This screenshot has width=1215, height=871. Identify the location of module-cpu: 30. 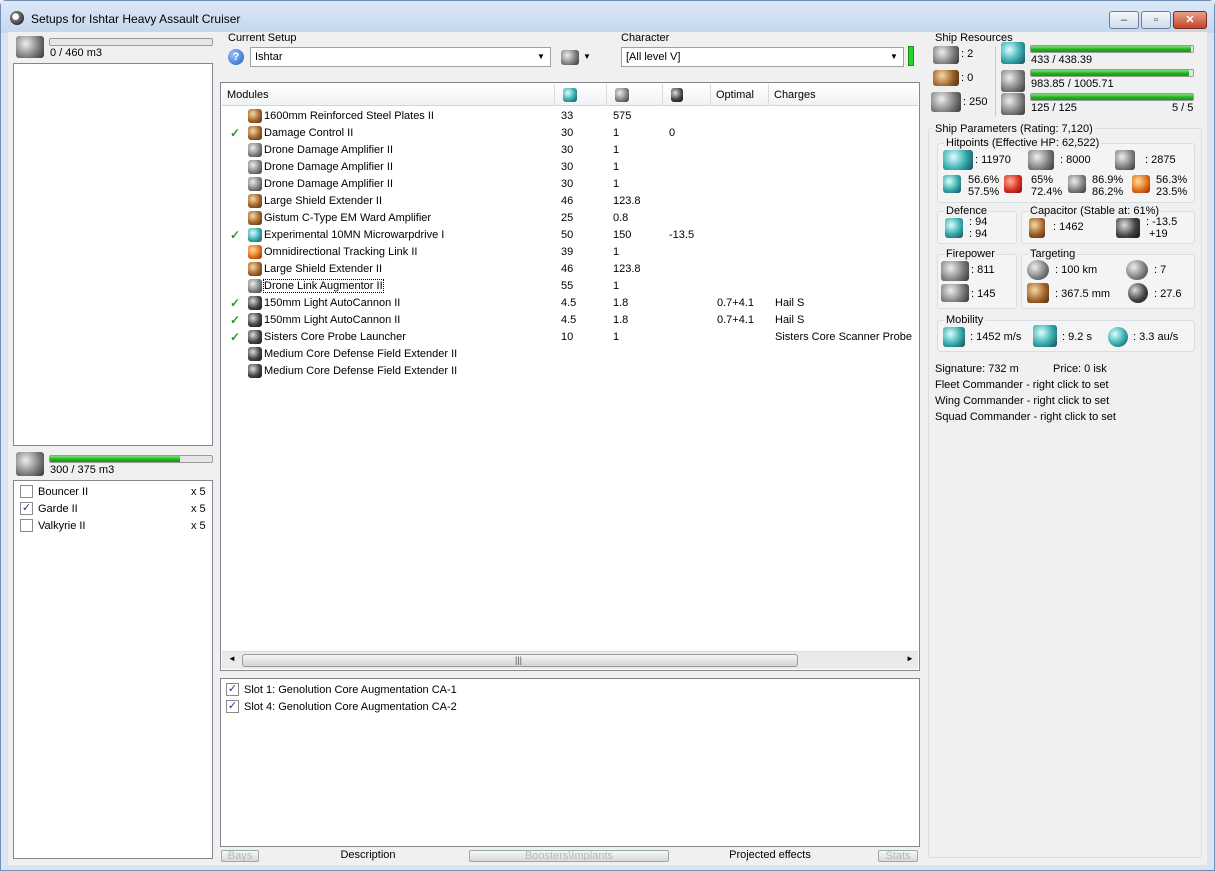
(567, 184).